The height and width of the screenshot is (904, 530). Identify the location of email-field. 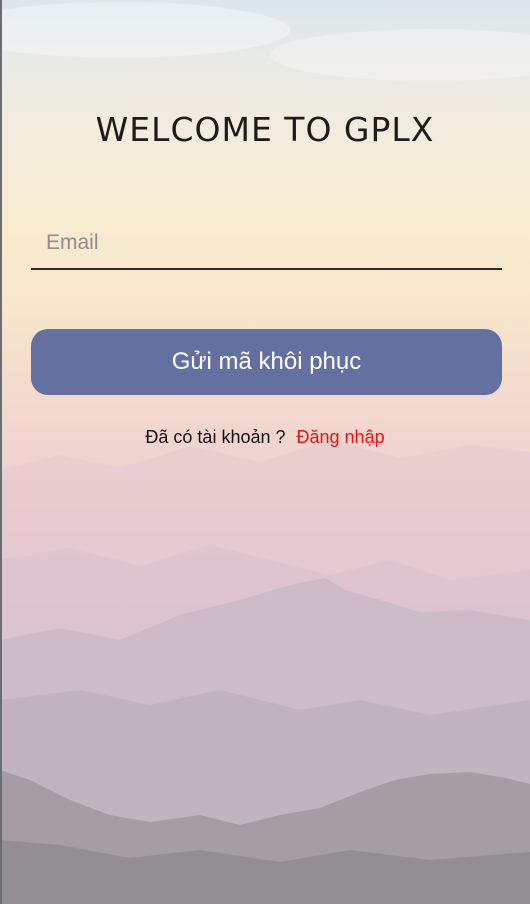
(266, 245).